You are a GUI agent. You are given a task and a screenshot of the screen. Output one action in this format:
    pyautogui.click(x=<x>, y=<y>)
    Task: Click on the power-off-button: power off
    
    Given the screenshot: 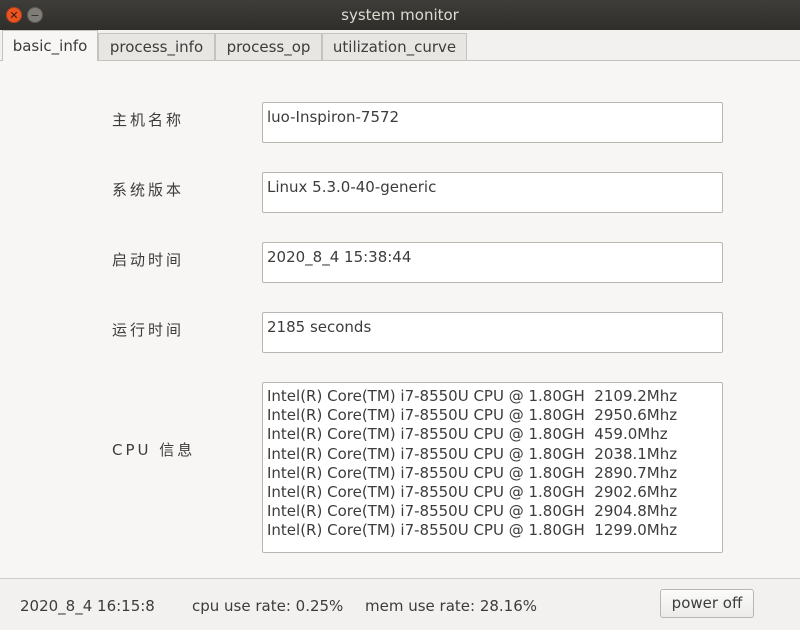 What is the action you would take?
    pyautogui.click(x=707, y=603)
    